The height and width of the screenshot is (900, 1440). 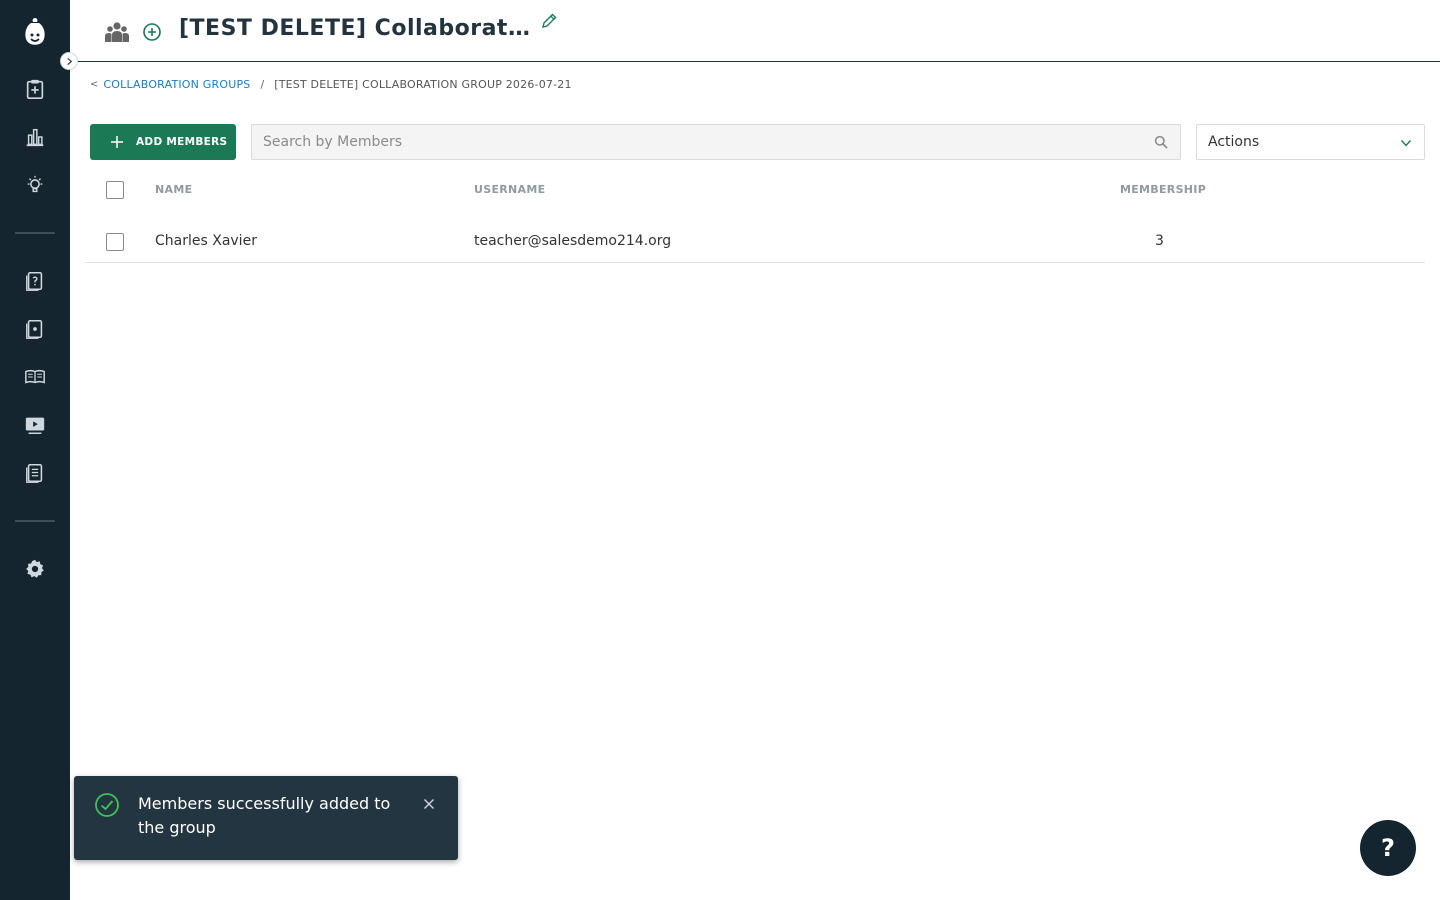 What do you see at coordinates (35, 32) in the screenshot?
I see `logo-icon` at bounding box center [35, 32].